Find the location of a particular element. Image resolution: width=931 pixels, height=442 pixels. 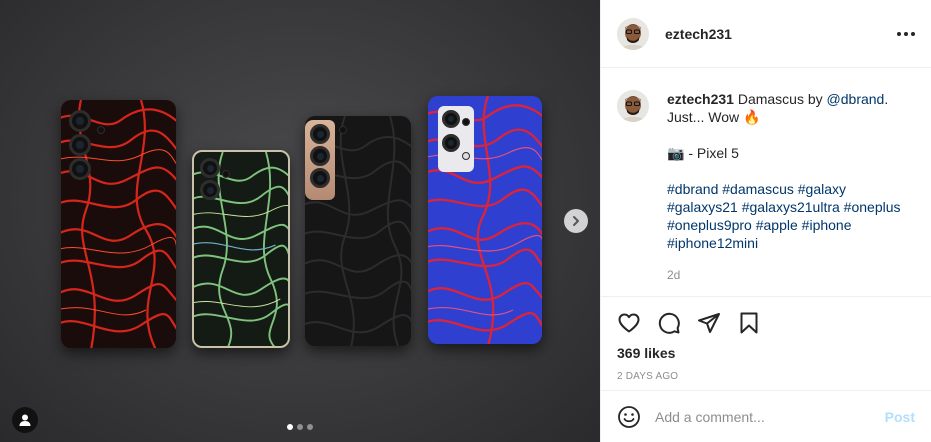

likes-count: 369 likes is located at coordinates (766, 353).